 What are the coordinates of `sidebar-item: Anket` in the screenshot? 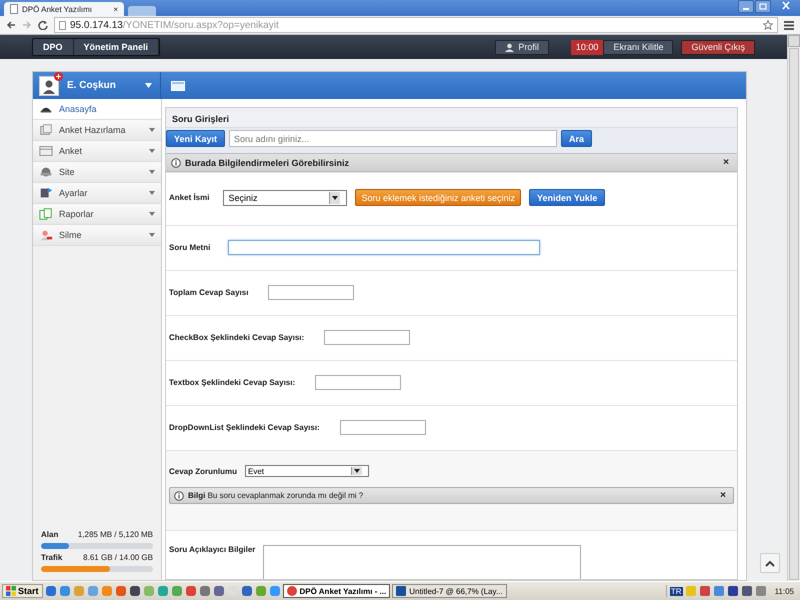 It's located at (97, 151).